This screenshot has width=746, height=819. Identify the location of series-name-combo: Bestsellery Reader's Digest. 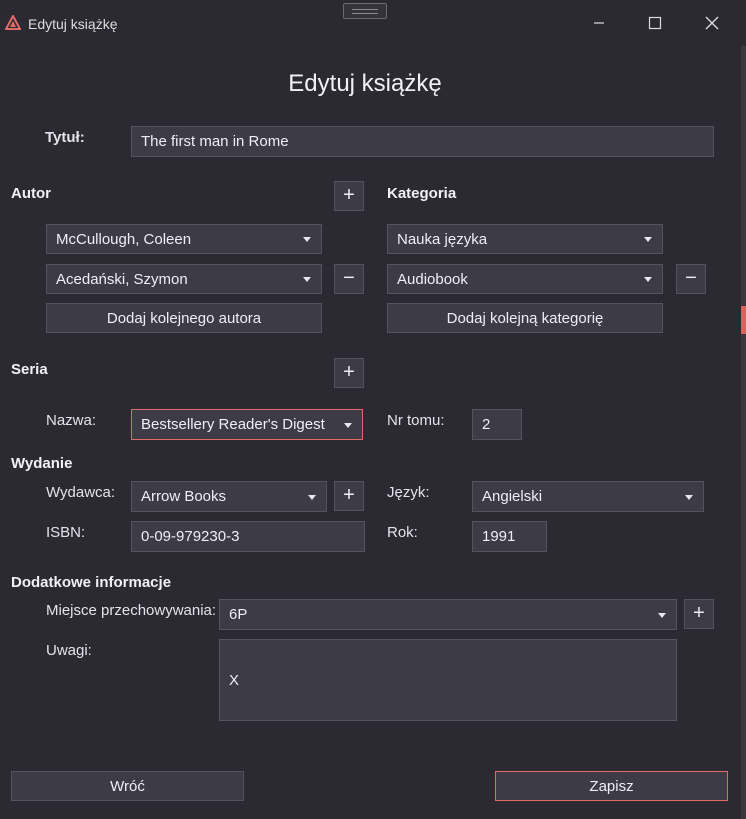
(247, 424).